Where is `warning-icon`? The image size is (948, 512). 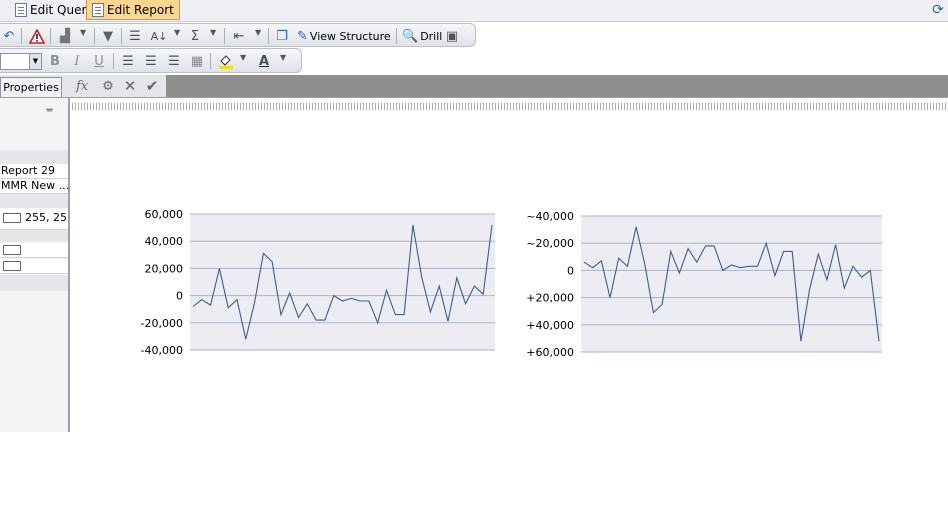
warning-icon is located at coordinates (37, 36).